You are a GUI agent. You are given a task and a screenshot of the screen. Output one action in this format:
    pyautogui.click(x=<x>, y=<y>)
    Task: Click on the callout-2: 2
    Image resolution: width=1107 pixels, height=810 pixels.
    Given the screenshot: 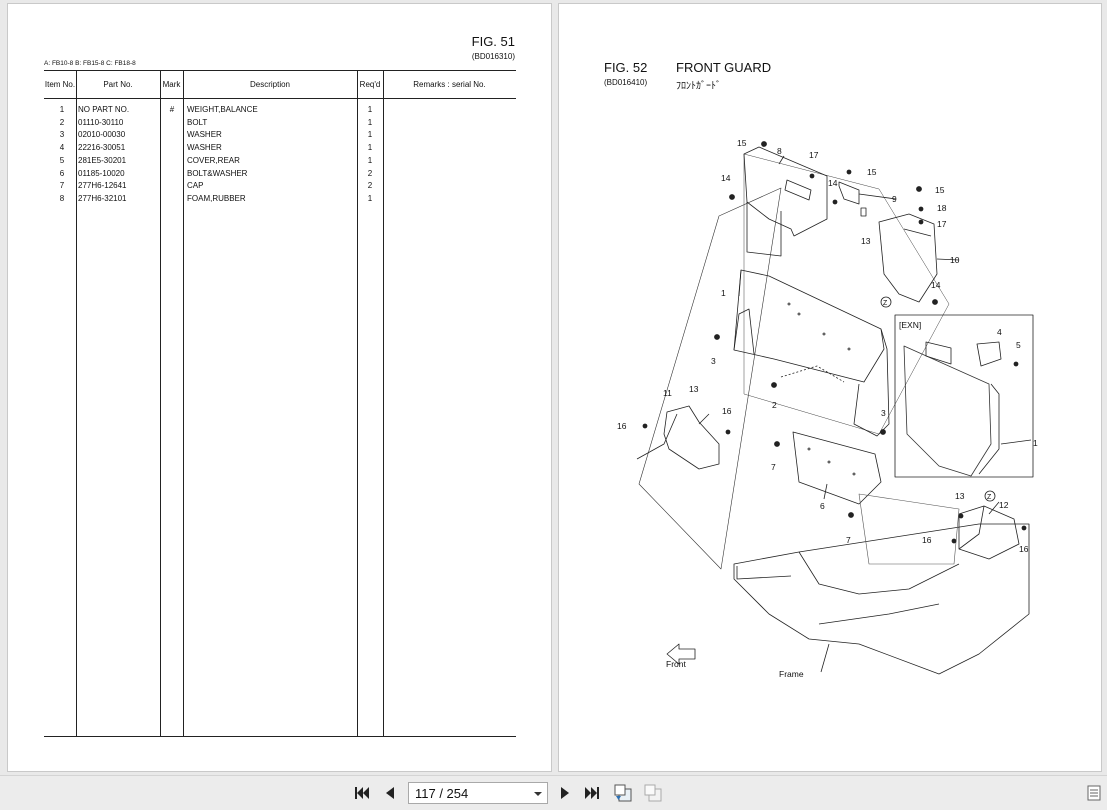 What is the action you would take?
    pyautogui.click(x=774, y=405)
    